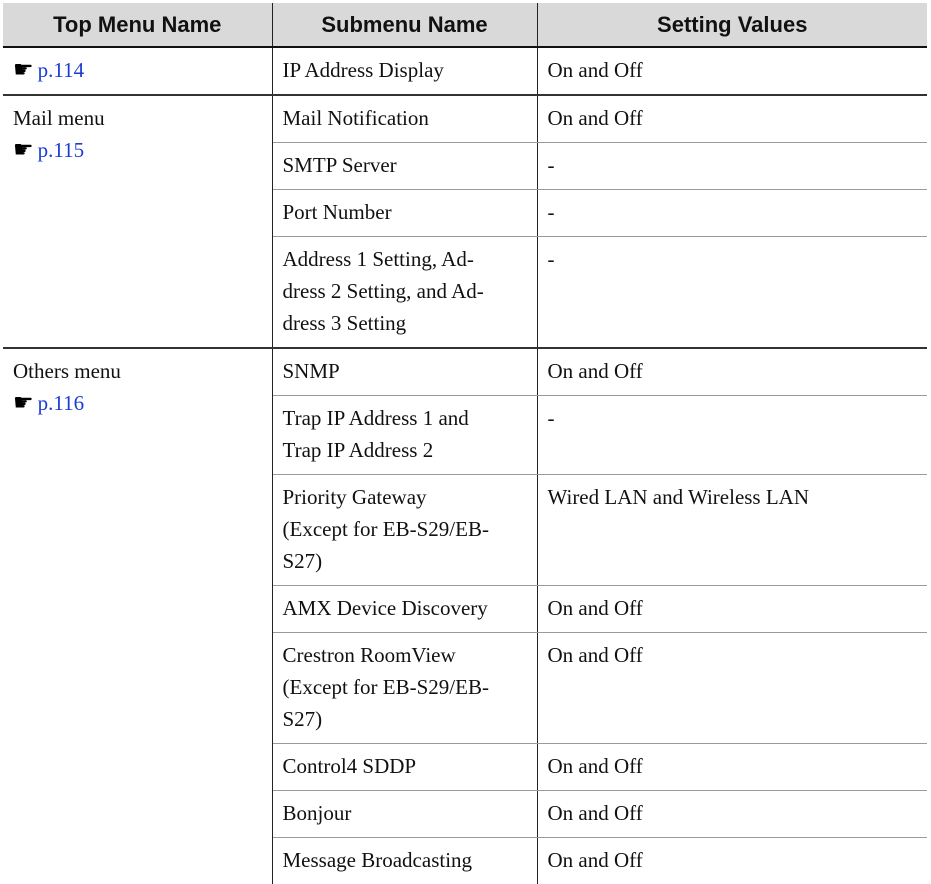 The height and width of the screenshot is (884, 931). Describe the element at coordinates (404, 25) in the screenshot. I see `header-submenu-name: Submenu Name` at that location.